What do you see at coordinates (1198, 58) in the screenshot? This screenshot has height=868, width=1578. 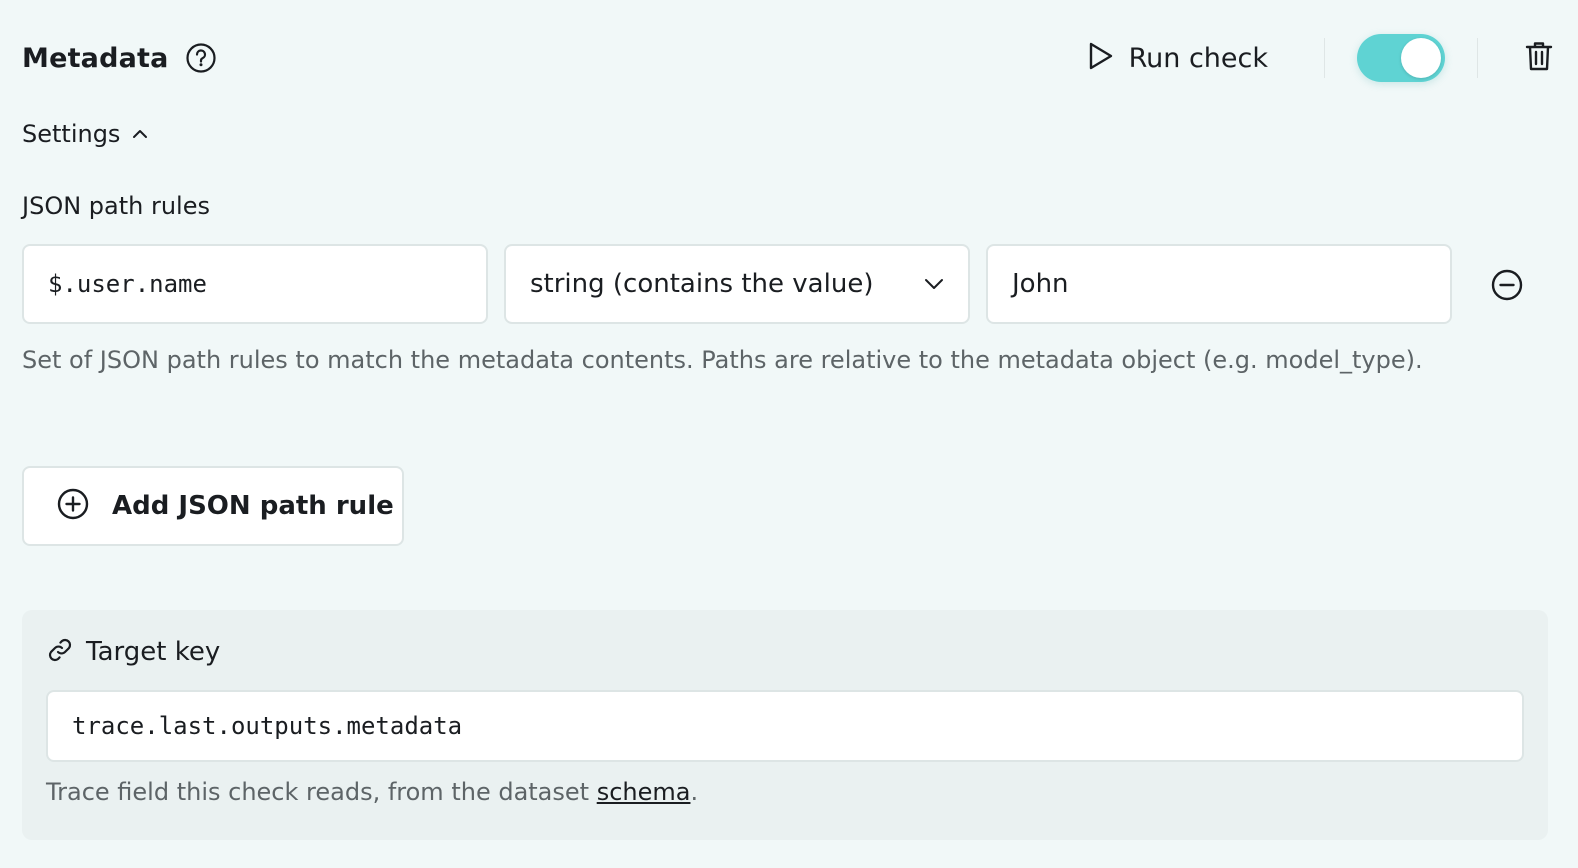 I see `run-check-label: Run check` at bounding box center [1198, 58].